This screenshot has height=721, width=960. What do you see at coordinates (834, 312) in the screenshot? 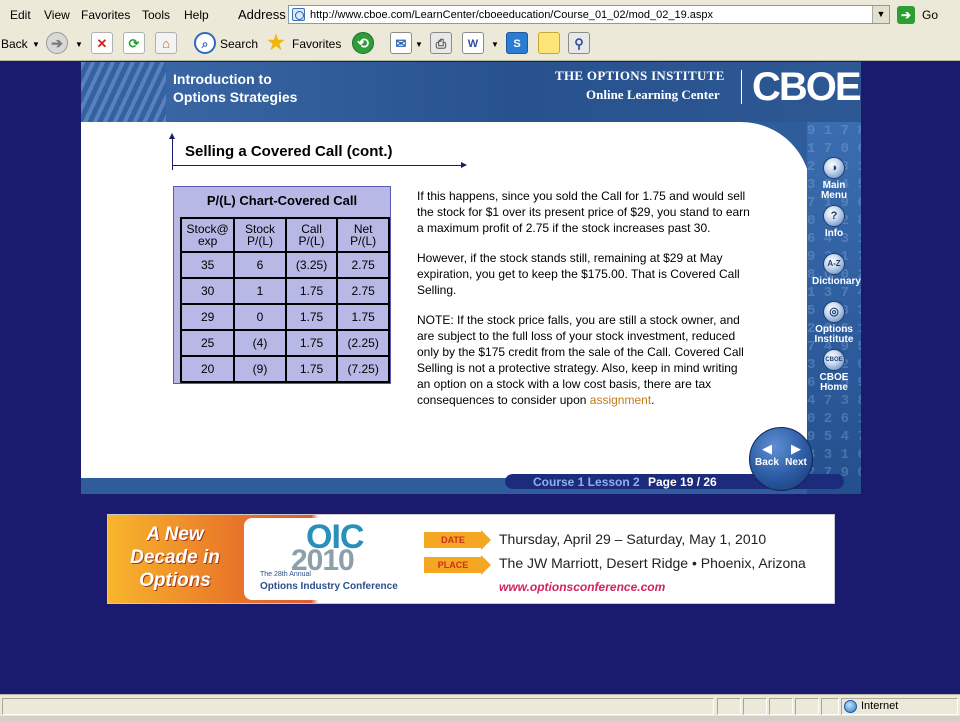
I see `options-institute-icon: ◎` at bounding box center [834, 312].